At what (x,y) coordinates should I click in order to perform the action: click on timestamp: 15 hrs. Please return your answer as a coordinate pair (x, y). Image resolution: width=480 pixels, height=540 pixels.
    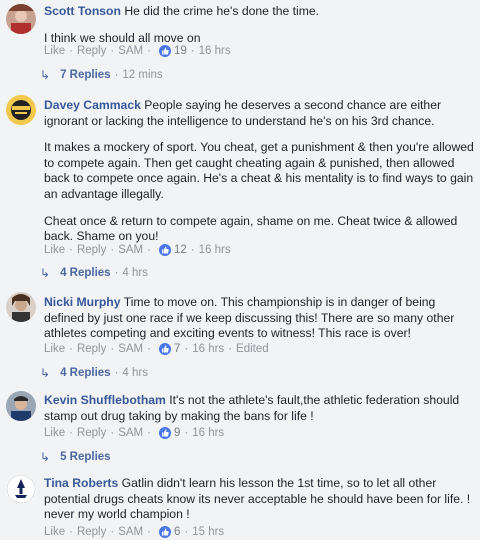
    Looking at the image, I should click on (208, 532).